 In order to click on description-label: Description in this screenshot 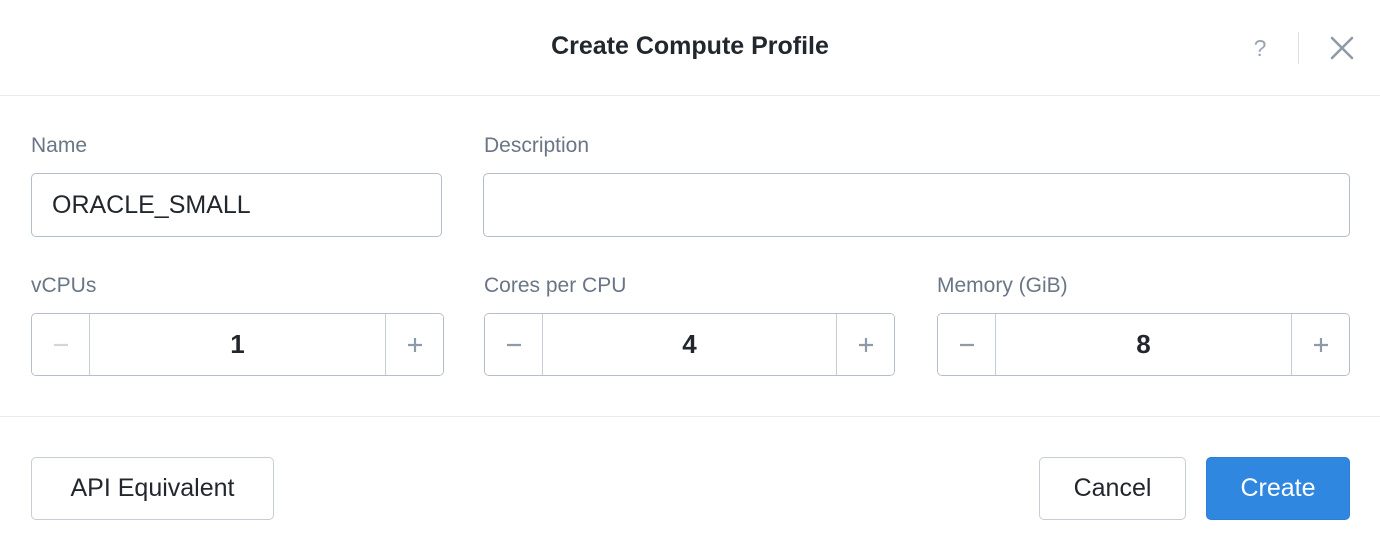, I will do `click(537, 145)`.